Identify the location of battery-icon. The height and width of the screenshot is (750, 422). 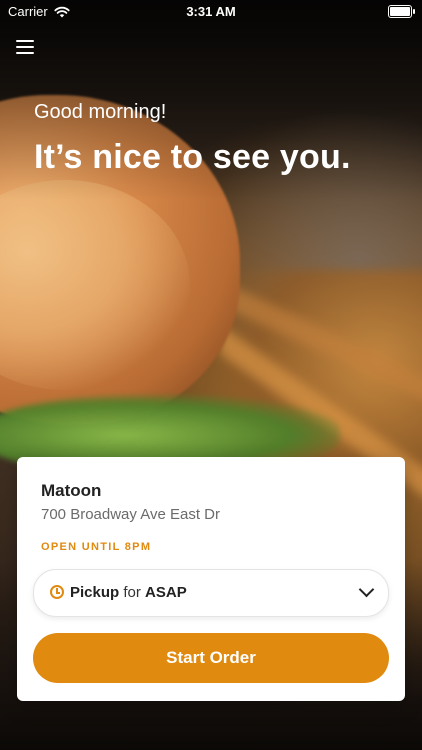
(401, 11).